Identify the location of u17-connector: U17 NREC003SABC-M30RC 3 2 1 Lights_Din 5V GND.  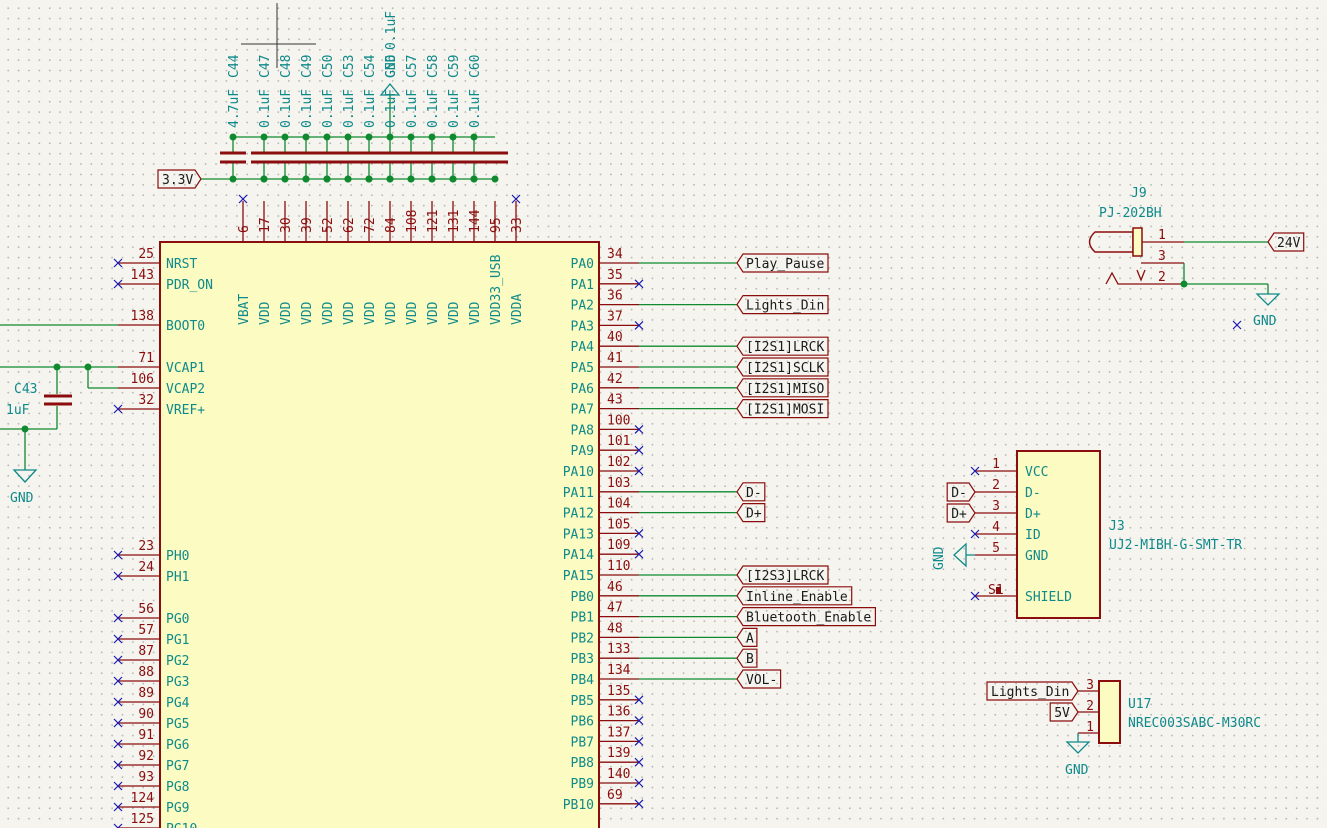
(1123, 728).